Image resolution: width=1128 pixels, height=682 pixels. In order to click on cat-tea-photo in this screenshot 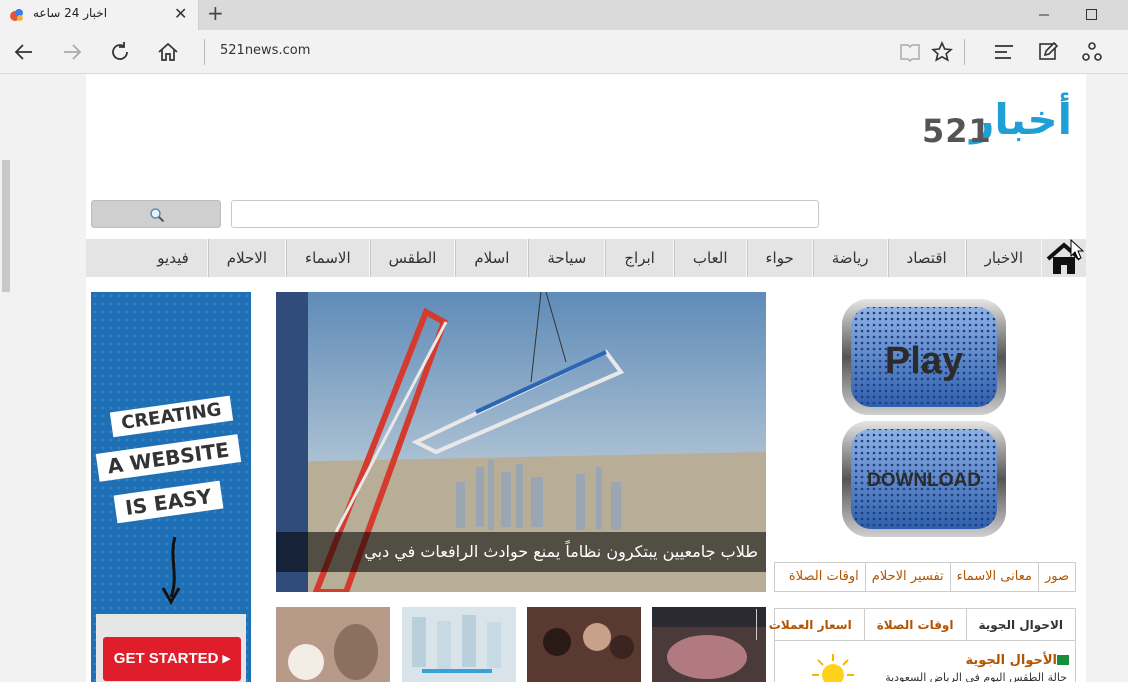, I will do `click(333, 644)`.